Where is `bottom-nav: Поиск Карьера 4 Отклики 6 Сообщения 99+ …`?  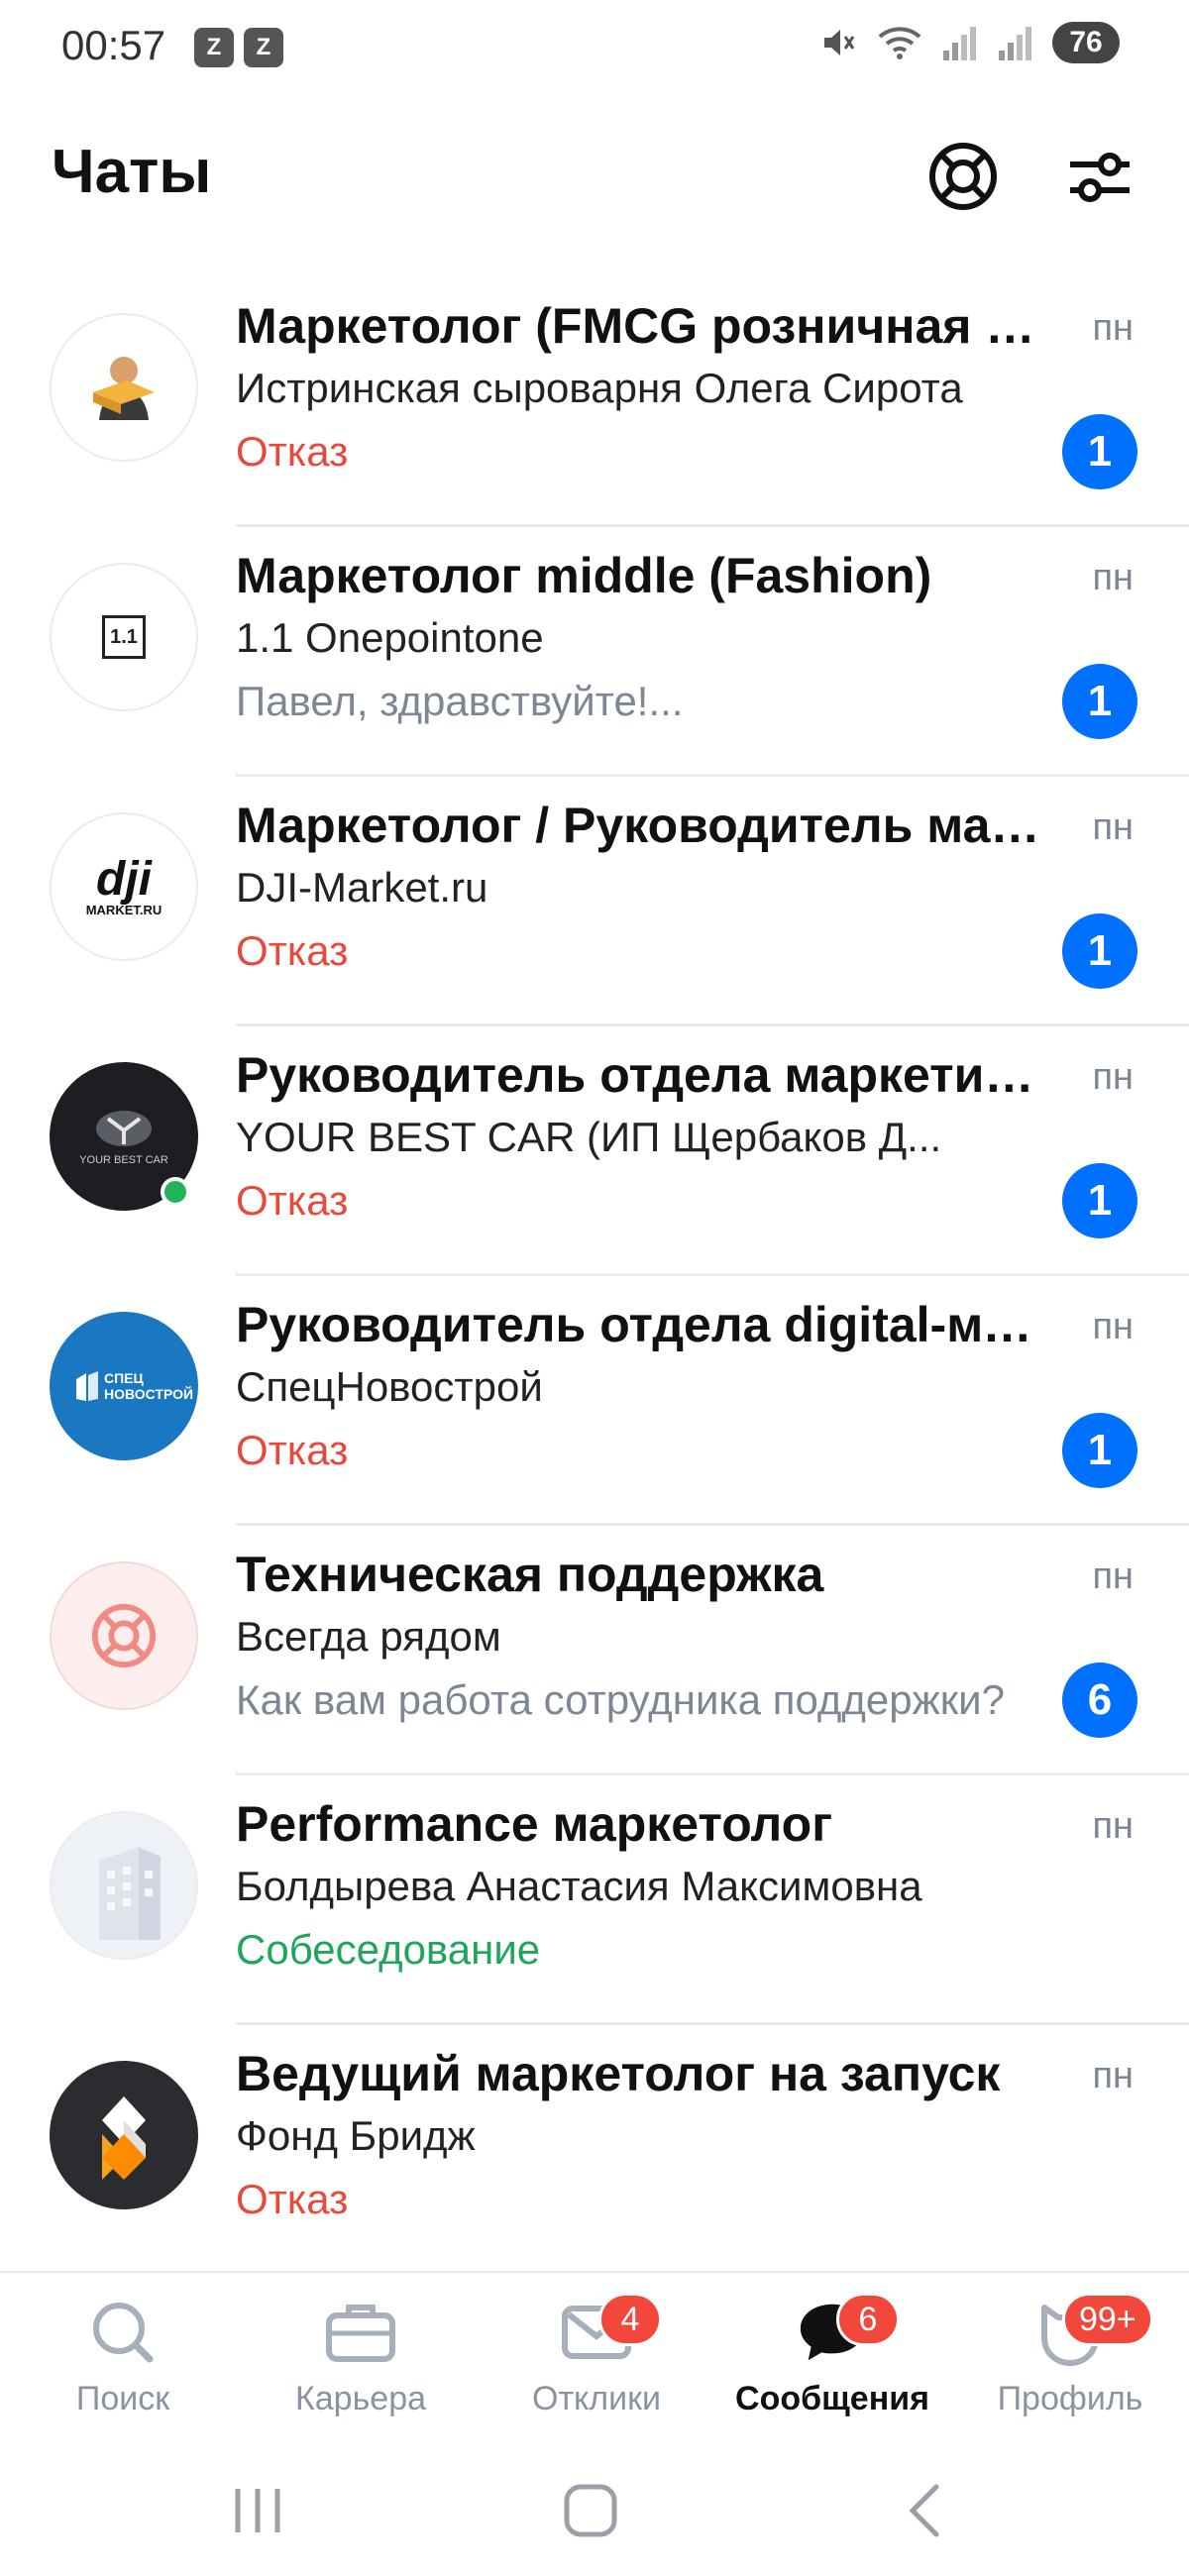 bottom-nav: Поиск Карьера 4 Отклики 6 Сообщения 99+ … is located at coordinates (594, 2359).